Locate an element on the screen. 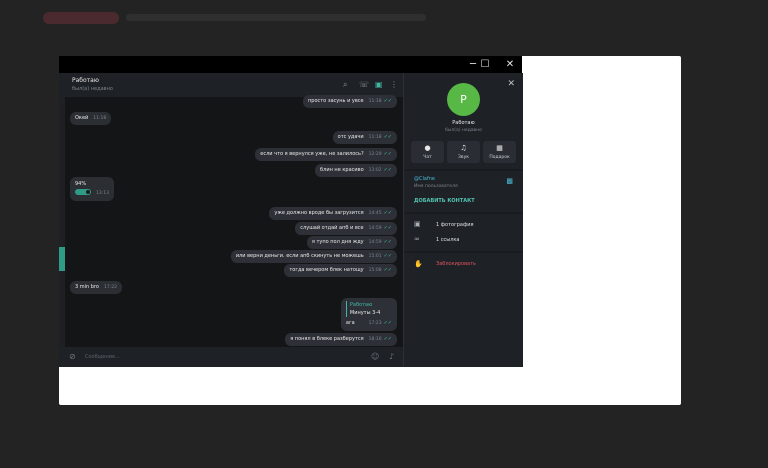 The image size is (768, 468). qr-code-icon: ▩ is located at coordinates (509, 181).